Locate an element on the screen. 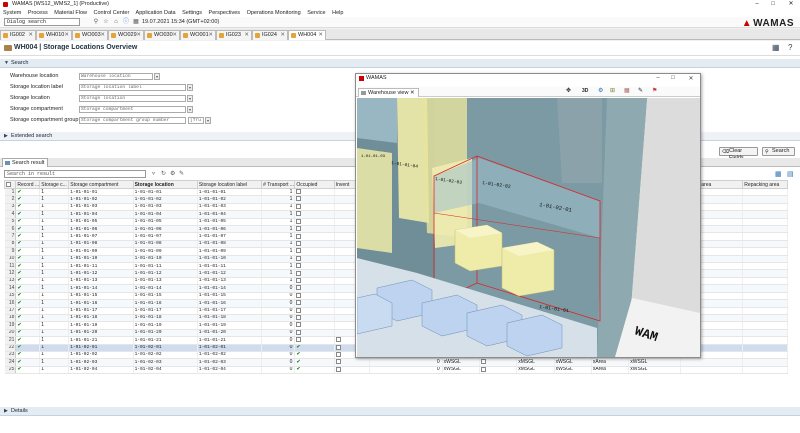 This screenshot has width=800, height=433. tab-search-result: Search result is located at coordinates (25, 162).